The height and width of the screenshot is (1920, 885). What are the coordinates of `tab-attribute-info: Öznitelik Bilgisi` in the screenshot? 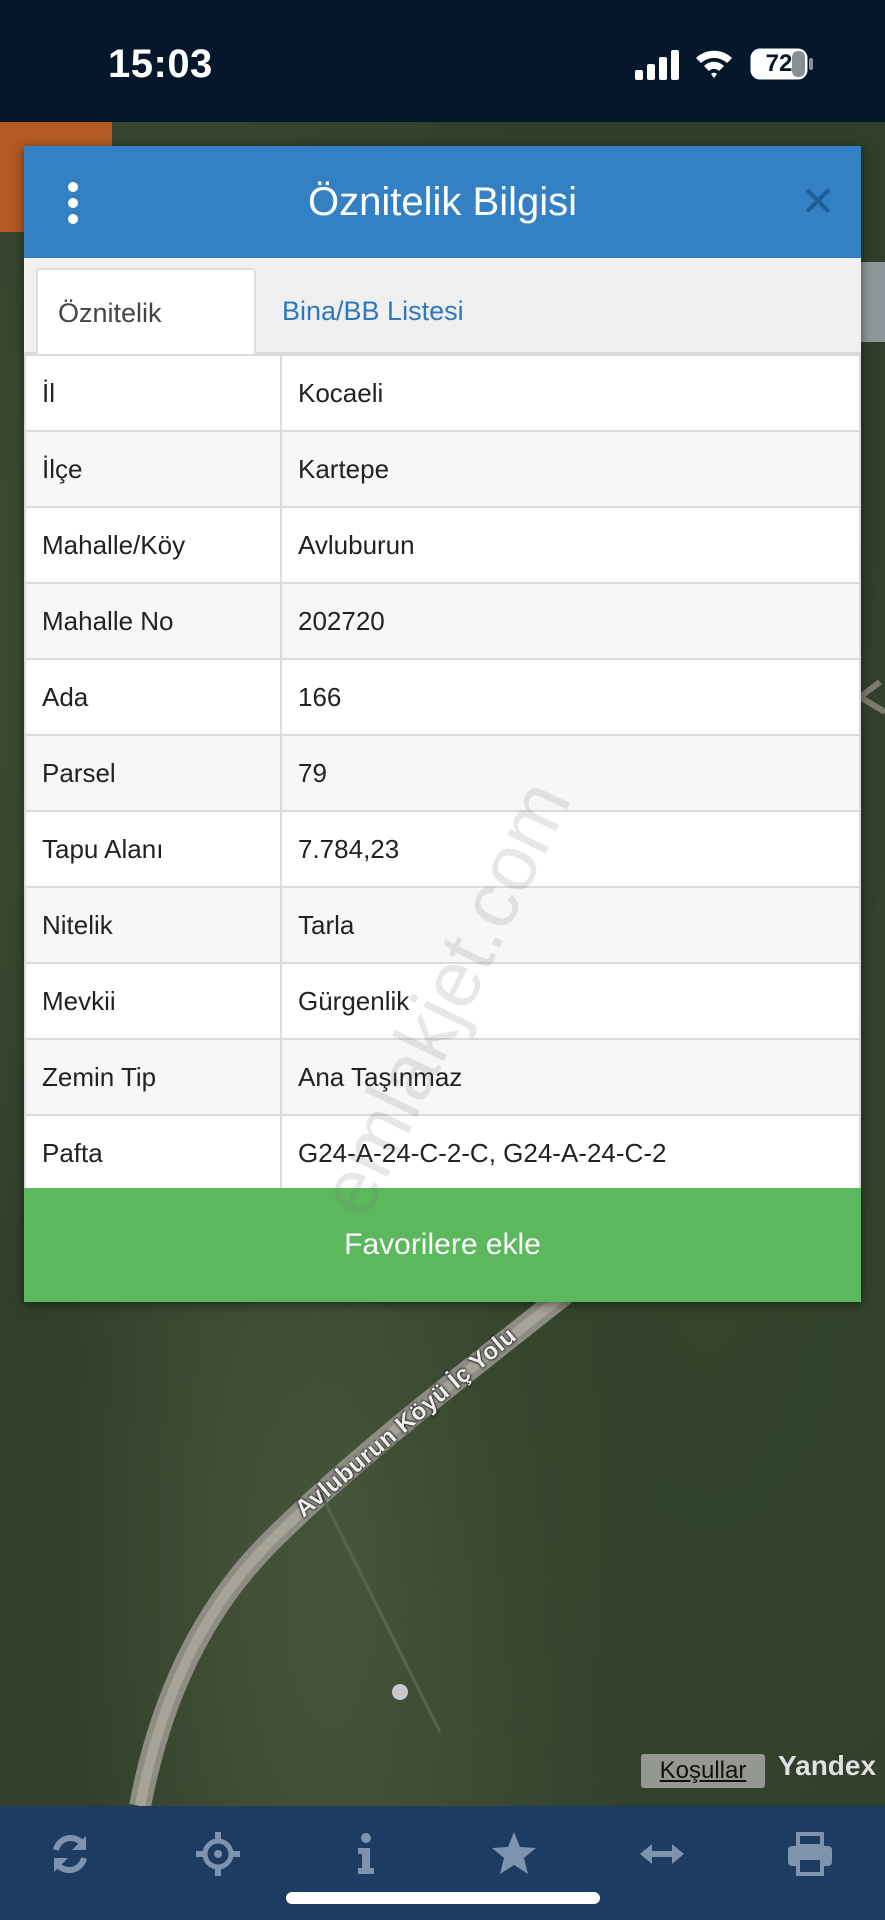 It's located at (146, 341).